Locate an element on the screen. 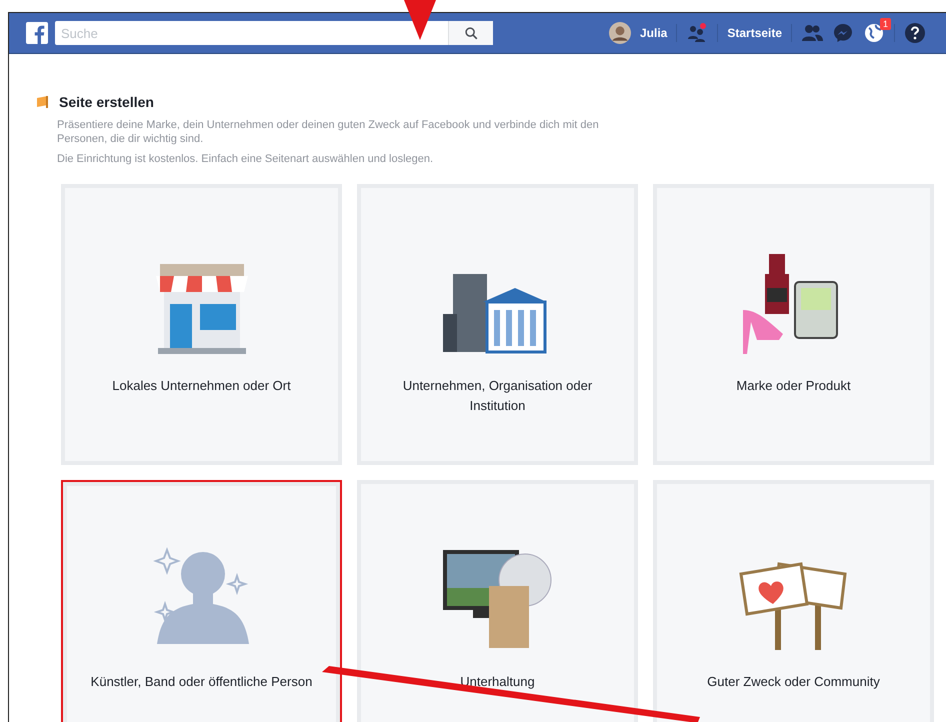 The image size is (946, 722). friends-icon is located at coordinates (812, 33).